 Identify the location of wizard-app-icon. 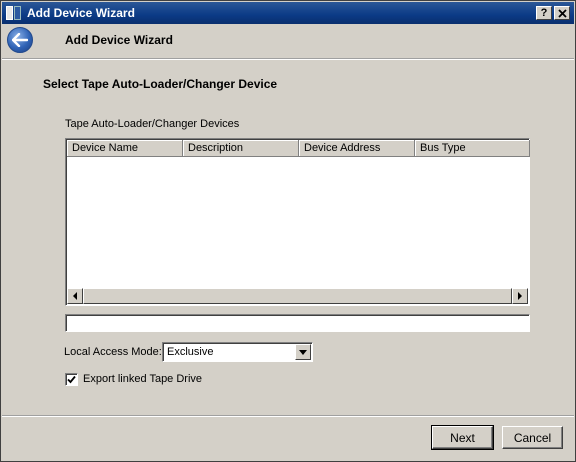
(14, 13).